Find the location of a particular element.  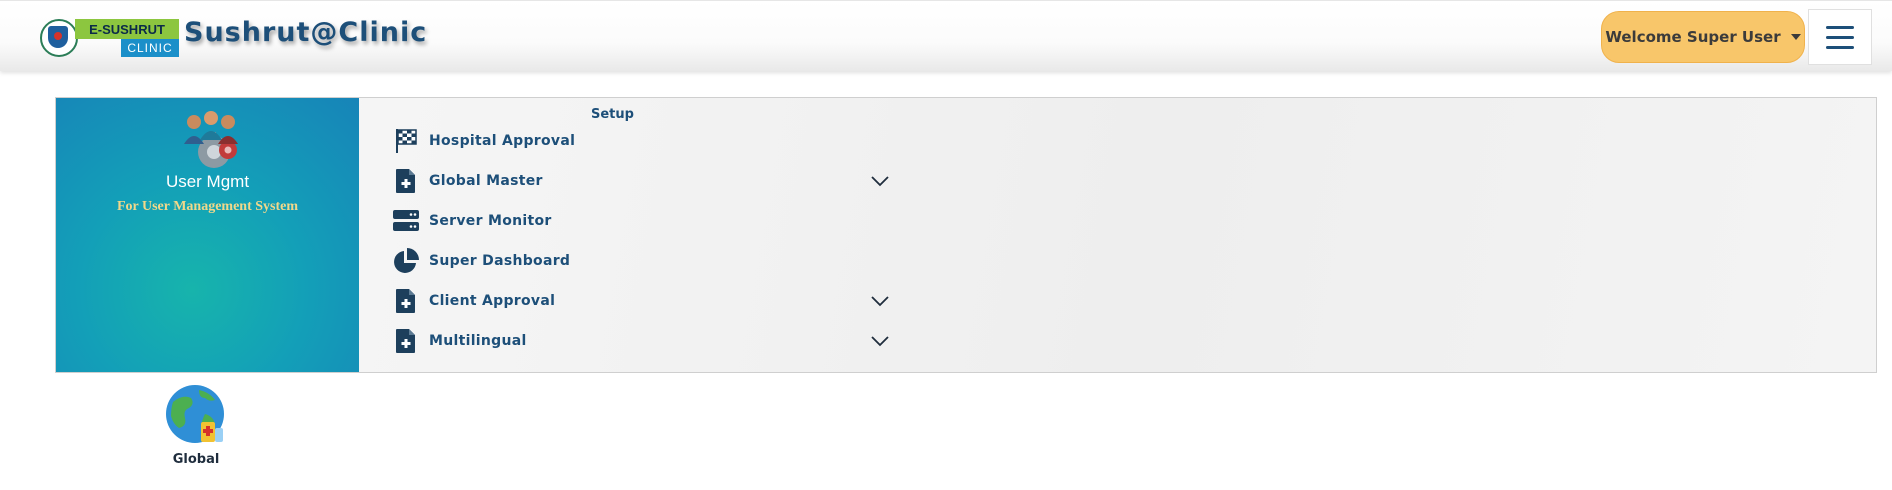

menu-item-label: Client Approval is located at coordinates (492, 301).